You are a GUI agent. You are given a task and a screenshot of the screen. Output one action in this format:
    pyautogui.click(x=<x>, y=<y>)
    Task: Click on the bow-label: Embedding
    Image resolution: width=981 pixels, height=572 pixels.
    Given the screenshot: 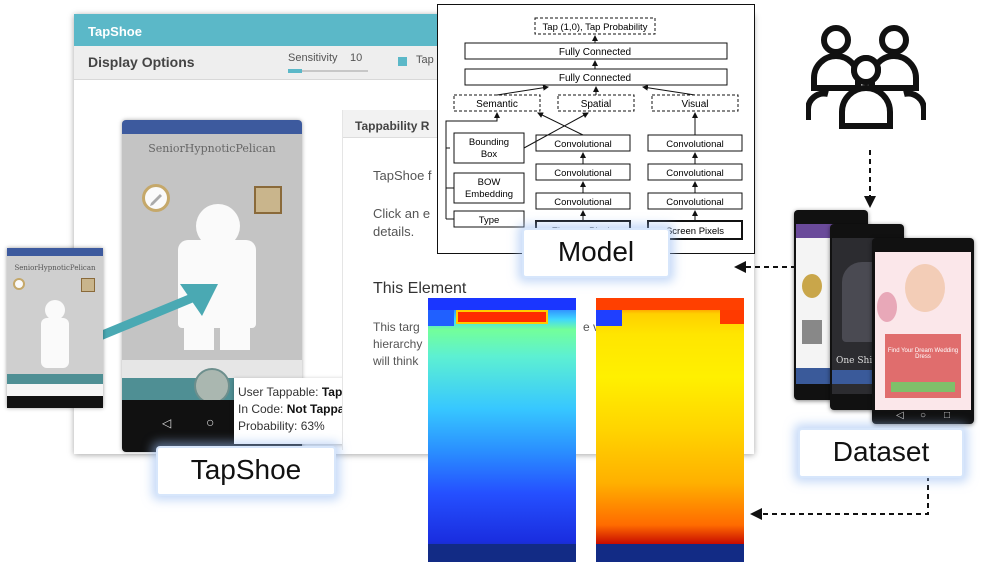 What is the action you would take?
    pyautogui.click(x=489, y=194)
    